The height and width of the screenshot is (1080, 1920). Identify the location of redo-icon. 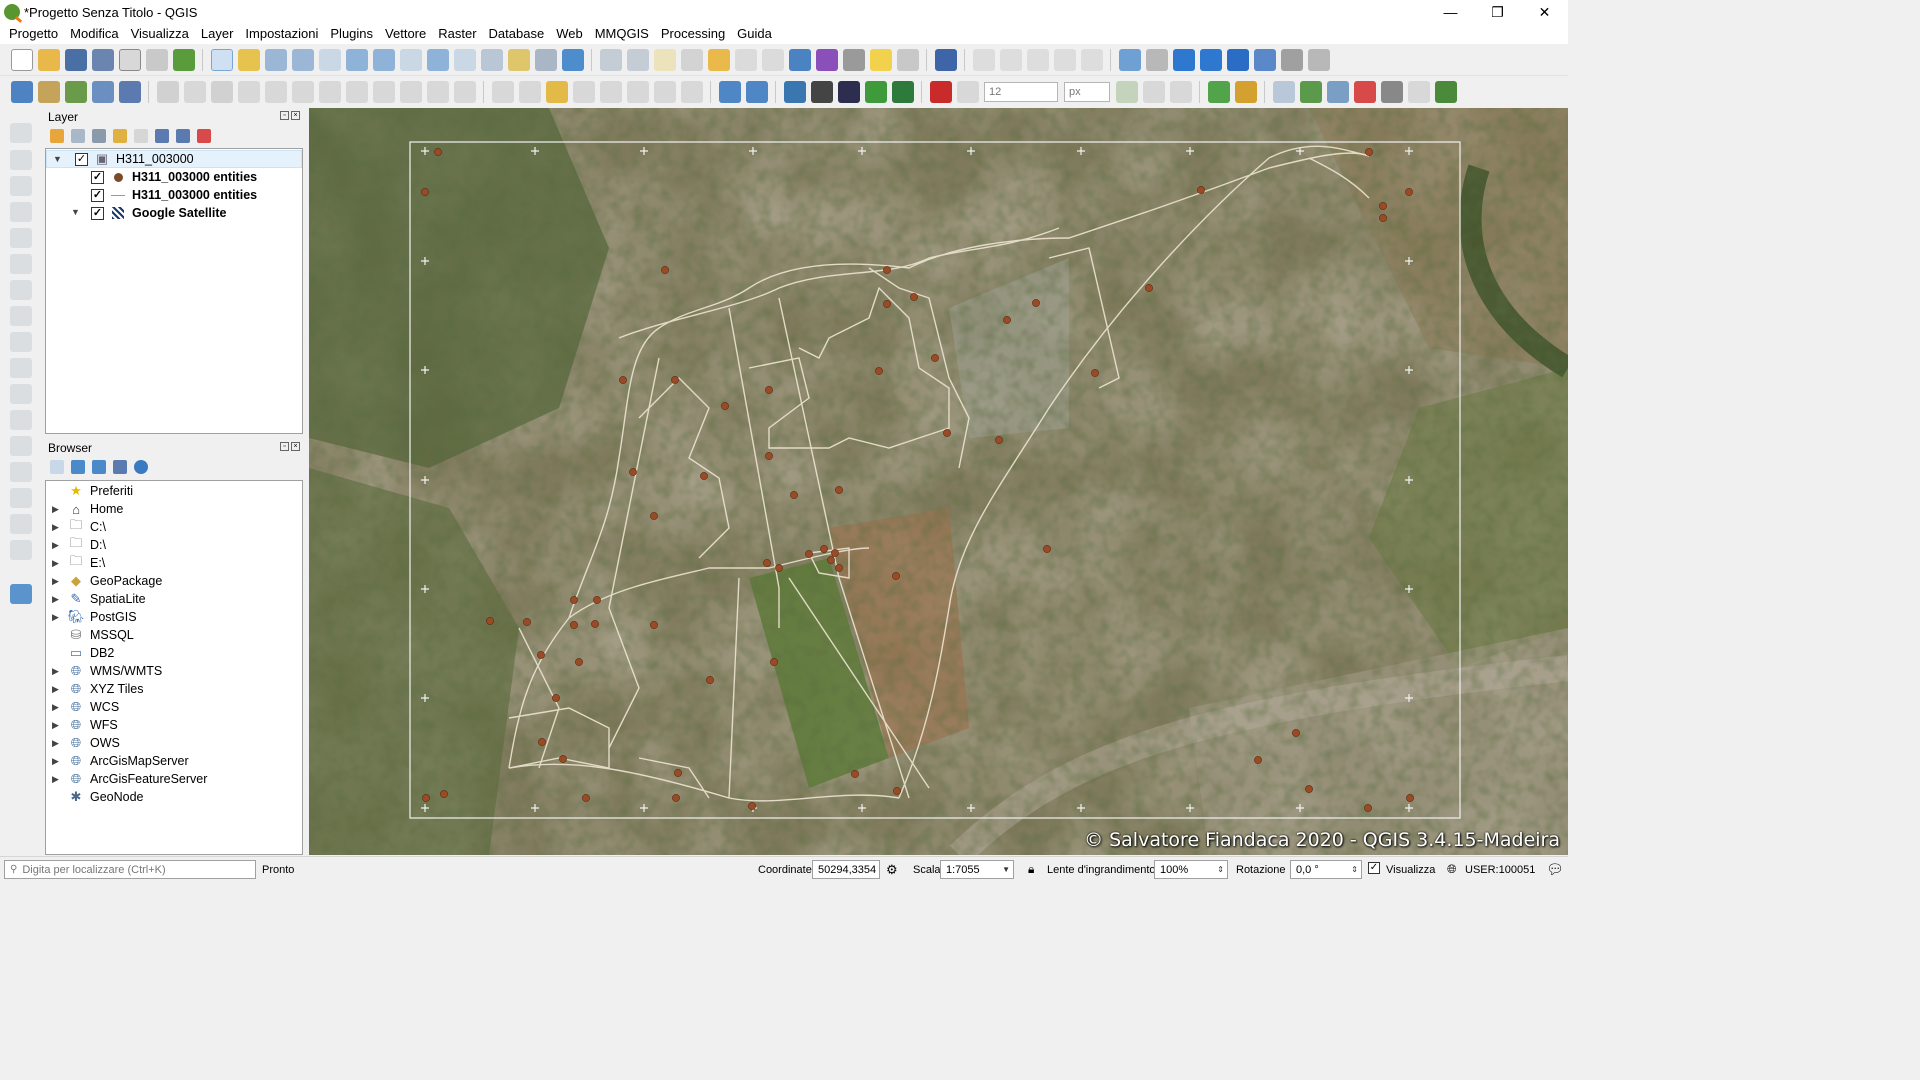
(464, 92).